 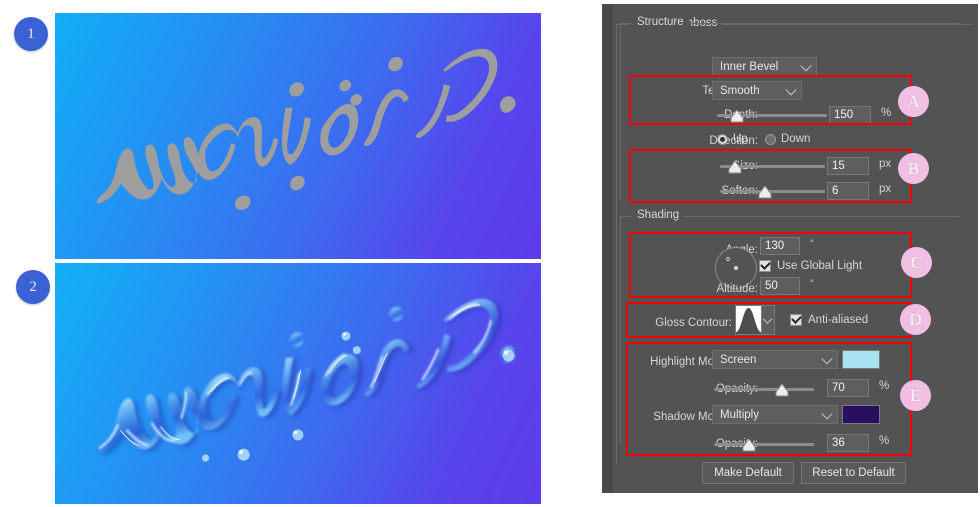 I want to click on reset-to-default-button: Reset to Default, so click(x=853, y=473).